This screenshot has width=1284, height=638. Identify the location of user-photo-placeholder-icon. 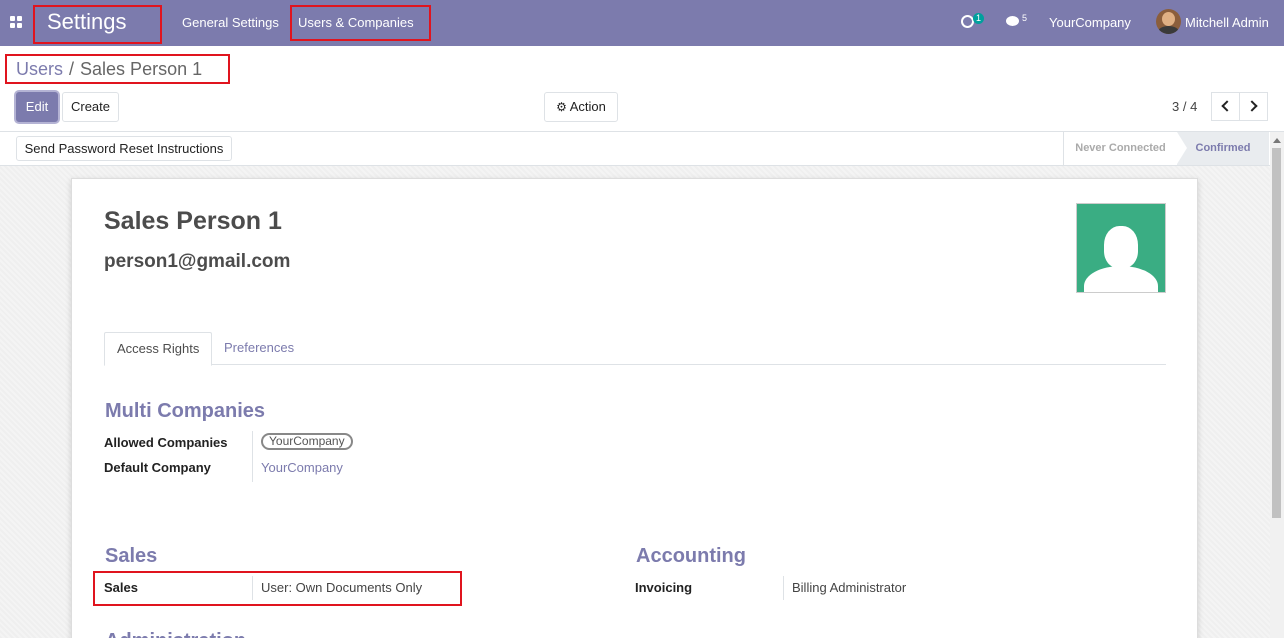
(1121, 248).